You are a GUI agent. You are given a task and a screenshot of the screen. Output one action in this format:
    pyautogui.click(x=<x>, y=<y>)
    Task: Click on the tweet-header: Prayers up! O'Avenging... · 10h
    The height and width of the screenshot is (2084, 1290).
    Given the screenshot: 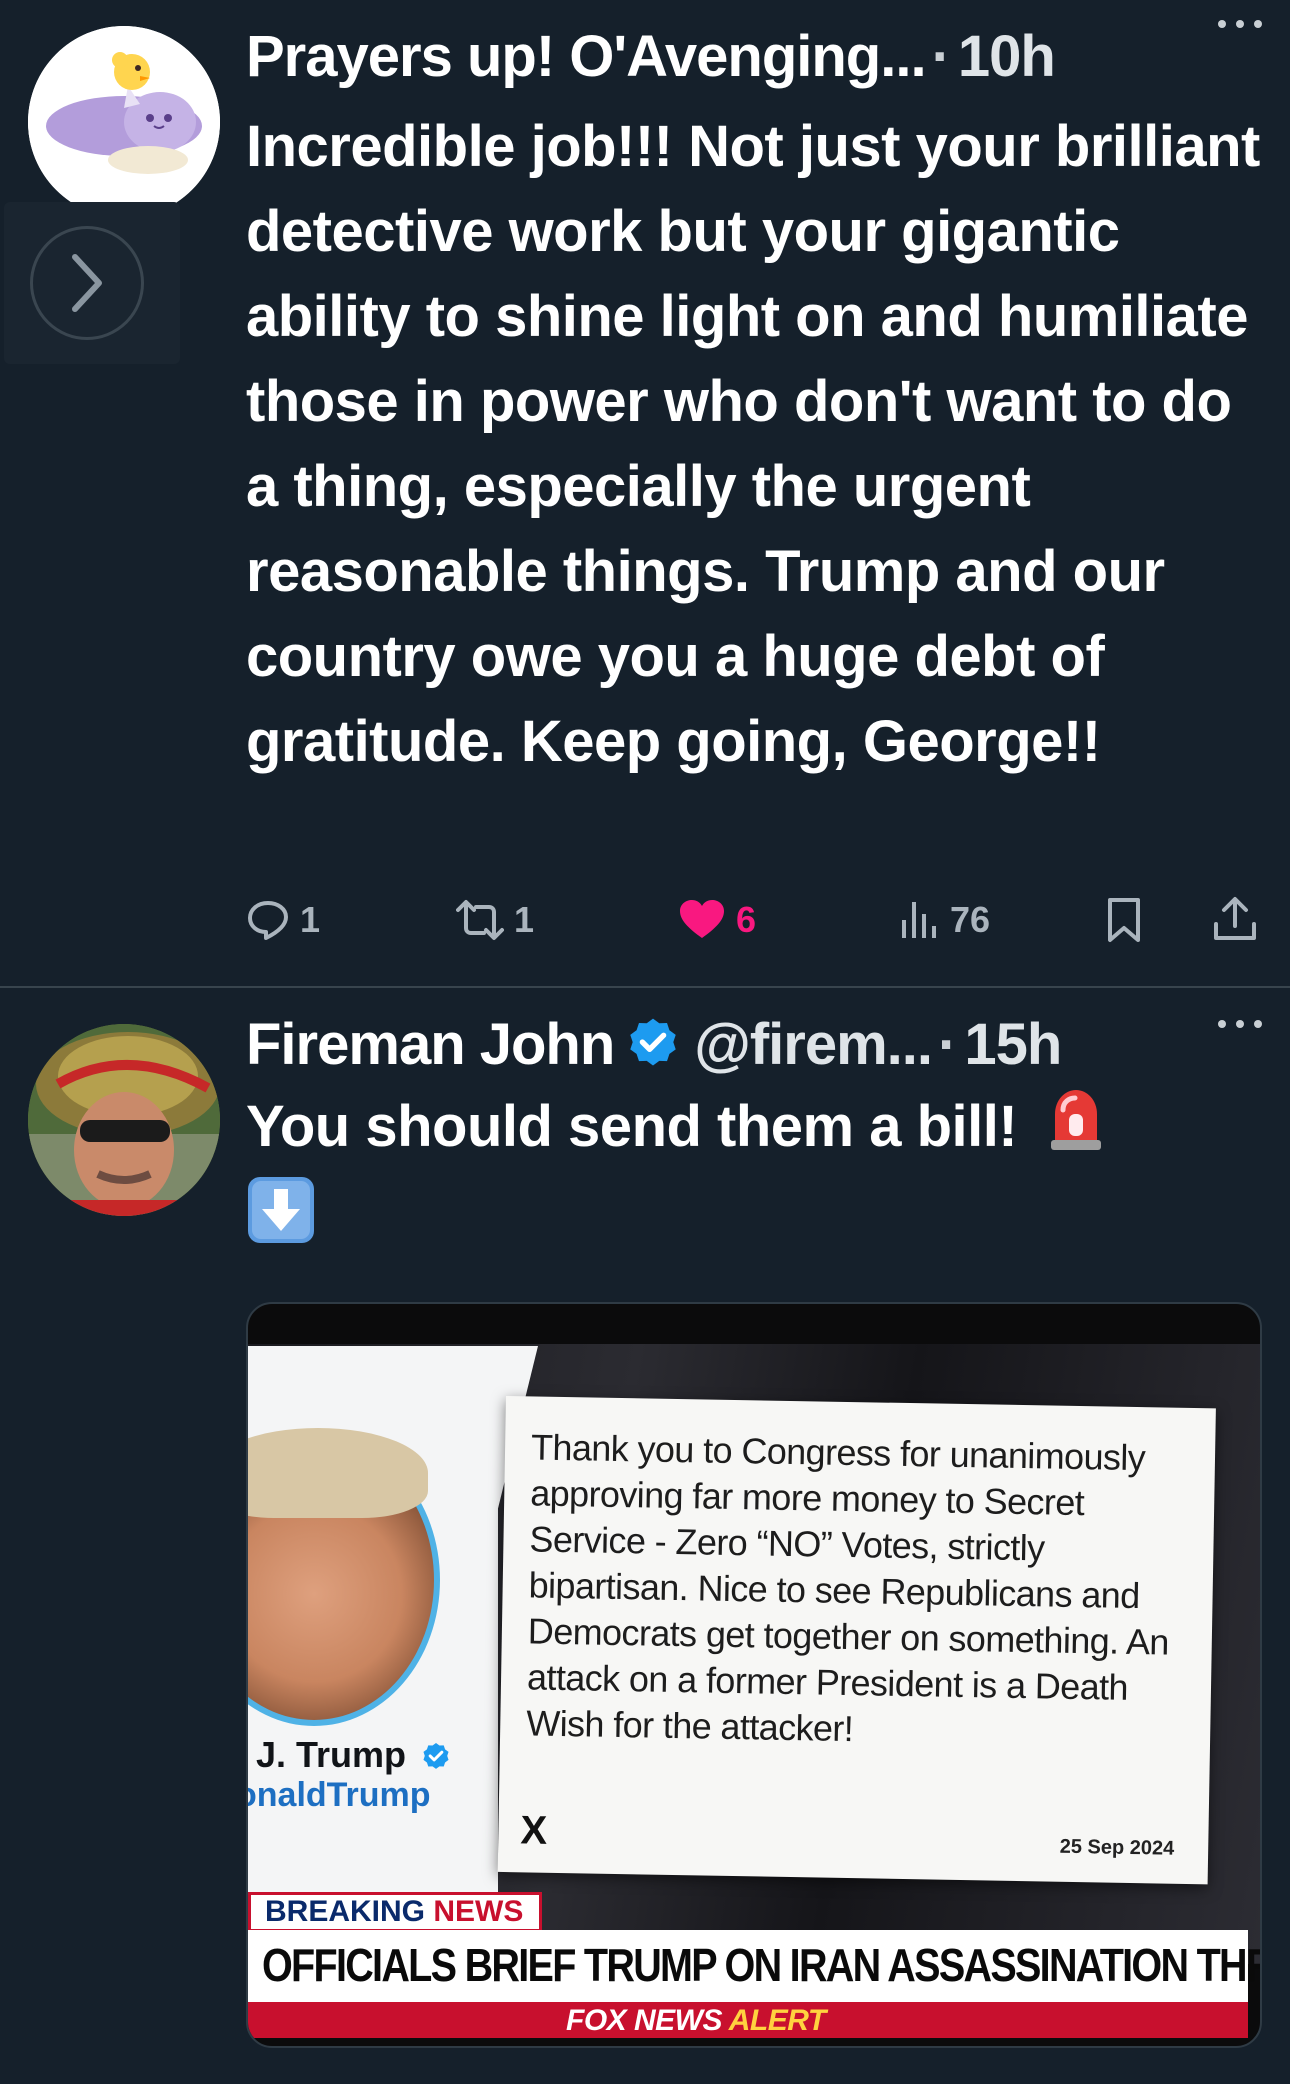 What is the action you would take?
    pyautogui.click(x=756, y=56)
    